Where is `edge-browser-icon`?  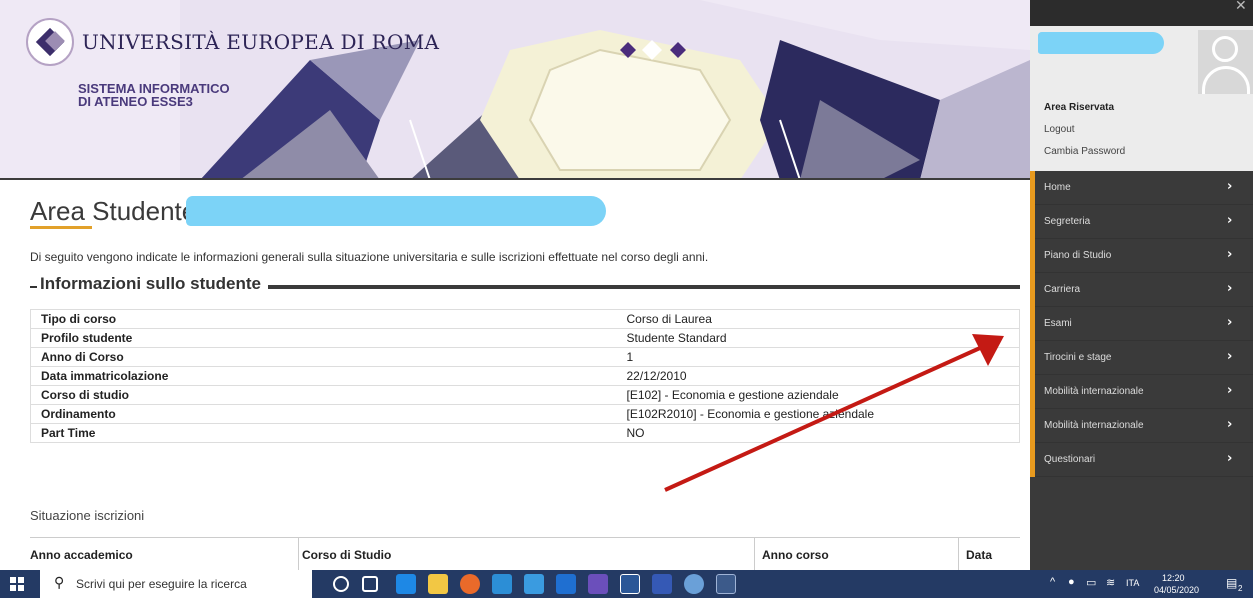
edge-browser-icon is located at coordinates (406, 584).